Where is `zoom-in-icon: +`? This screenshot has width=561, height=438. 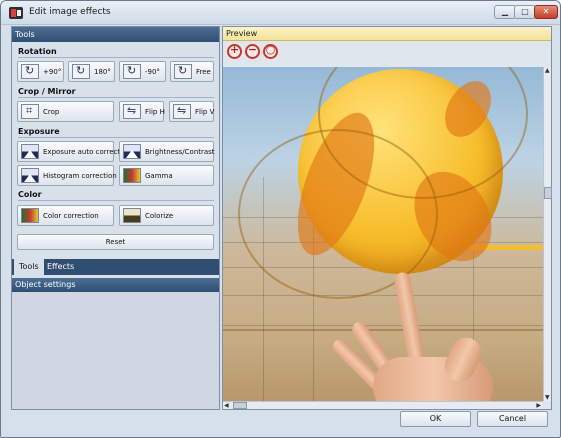 zoom-in-icon: + is located at coordinates (234, 51).